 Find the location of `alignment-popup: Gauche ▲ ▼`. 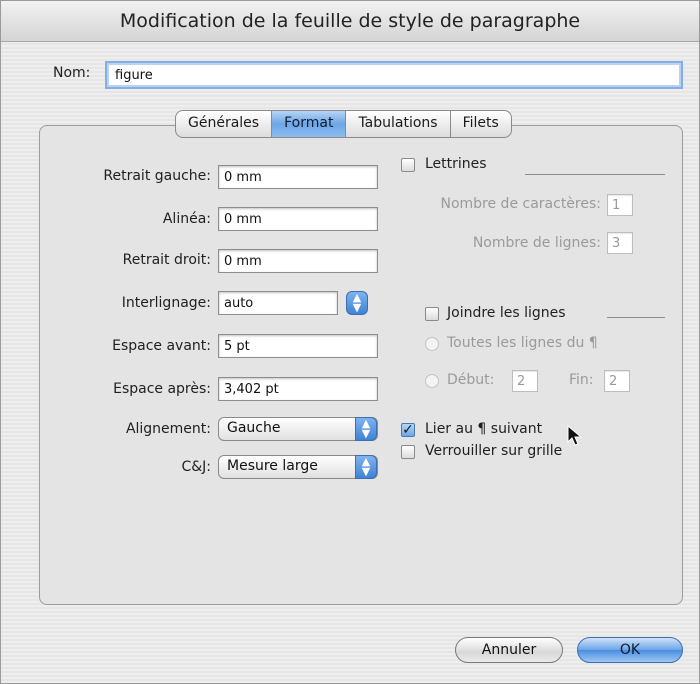

alignment-popup: Gauche ▲ ▼ is located at coordinates (298, 429).